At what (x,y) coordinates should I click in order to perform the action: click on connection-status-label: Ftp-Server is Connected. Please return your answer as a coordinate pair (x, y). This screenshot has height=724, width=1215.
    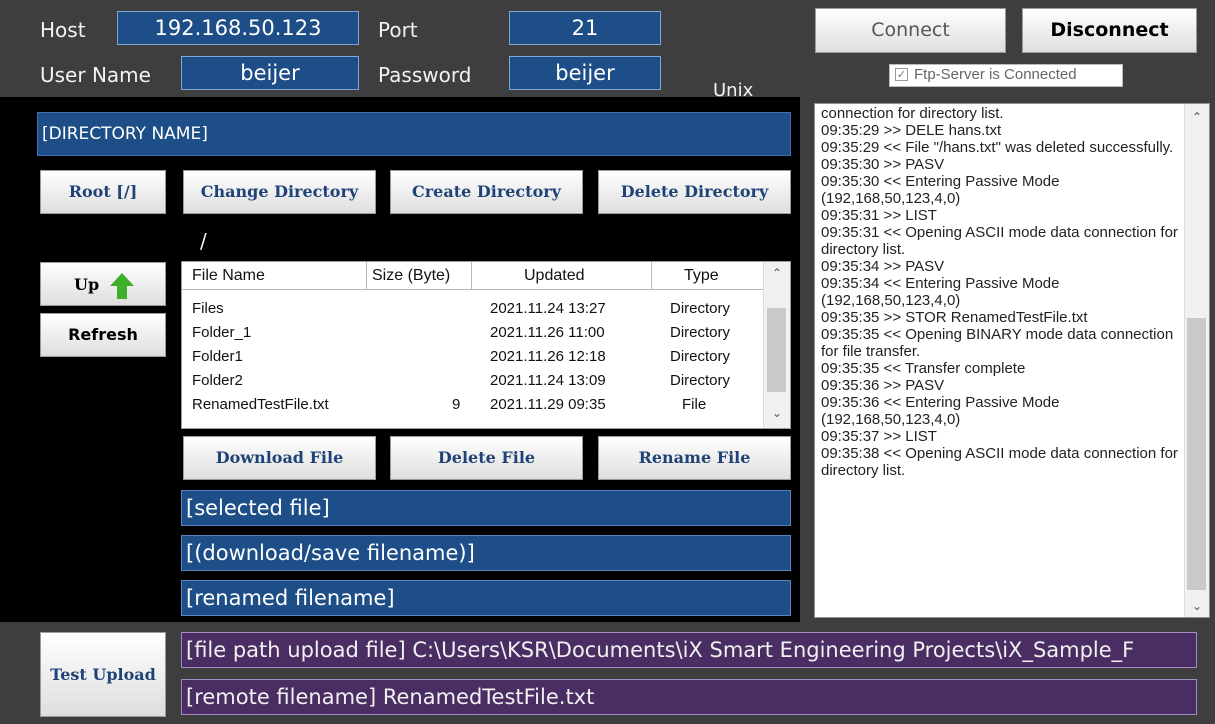
    Looking at the image, I should click on (995, 74).